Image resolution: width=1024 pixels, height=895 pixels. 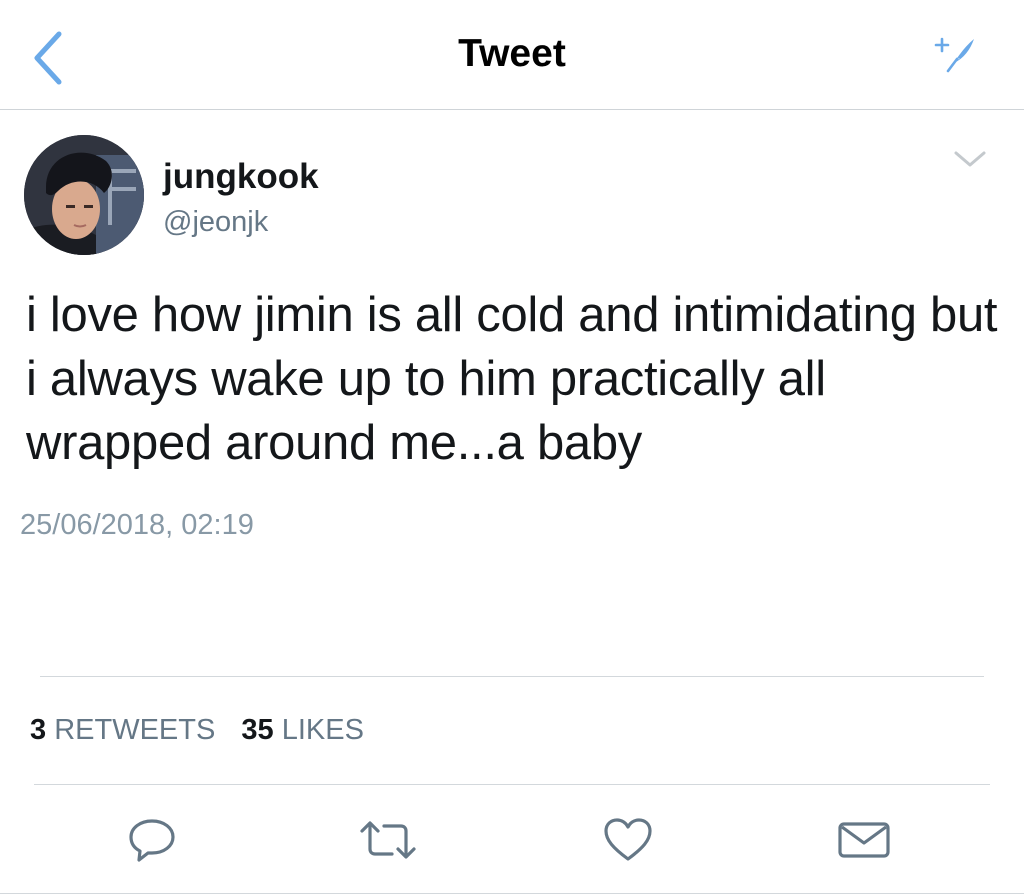 I want to click on tweet-timestamp: 25/06/2018, 02:19, so click(x=137, y=525).